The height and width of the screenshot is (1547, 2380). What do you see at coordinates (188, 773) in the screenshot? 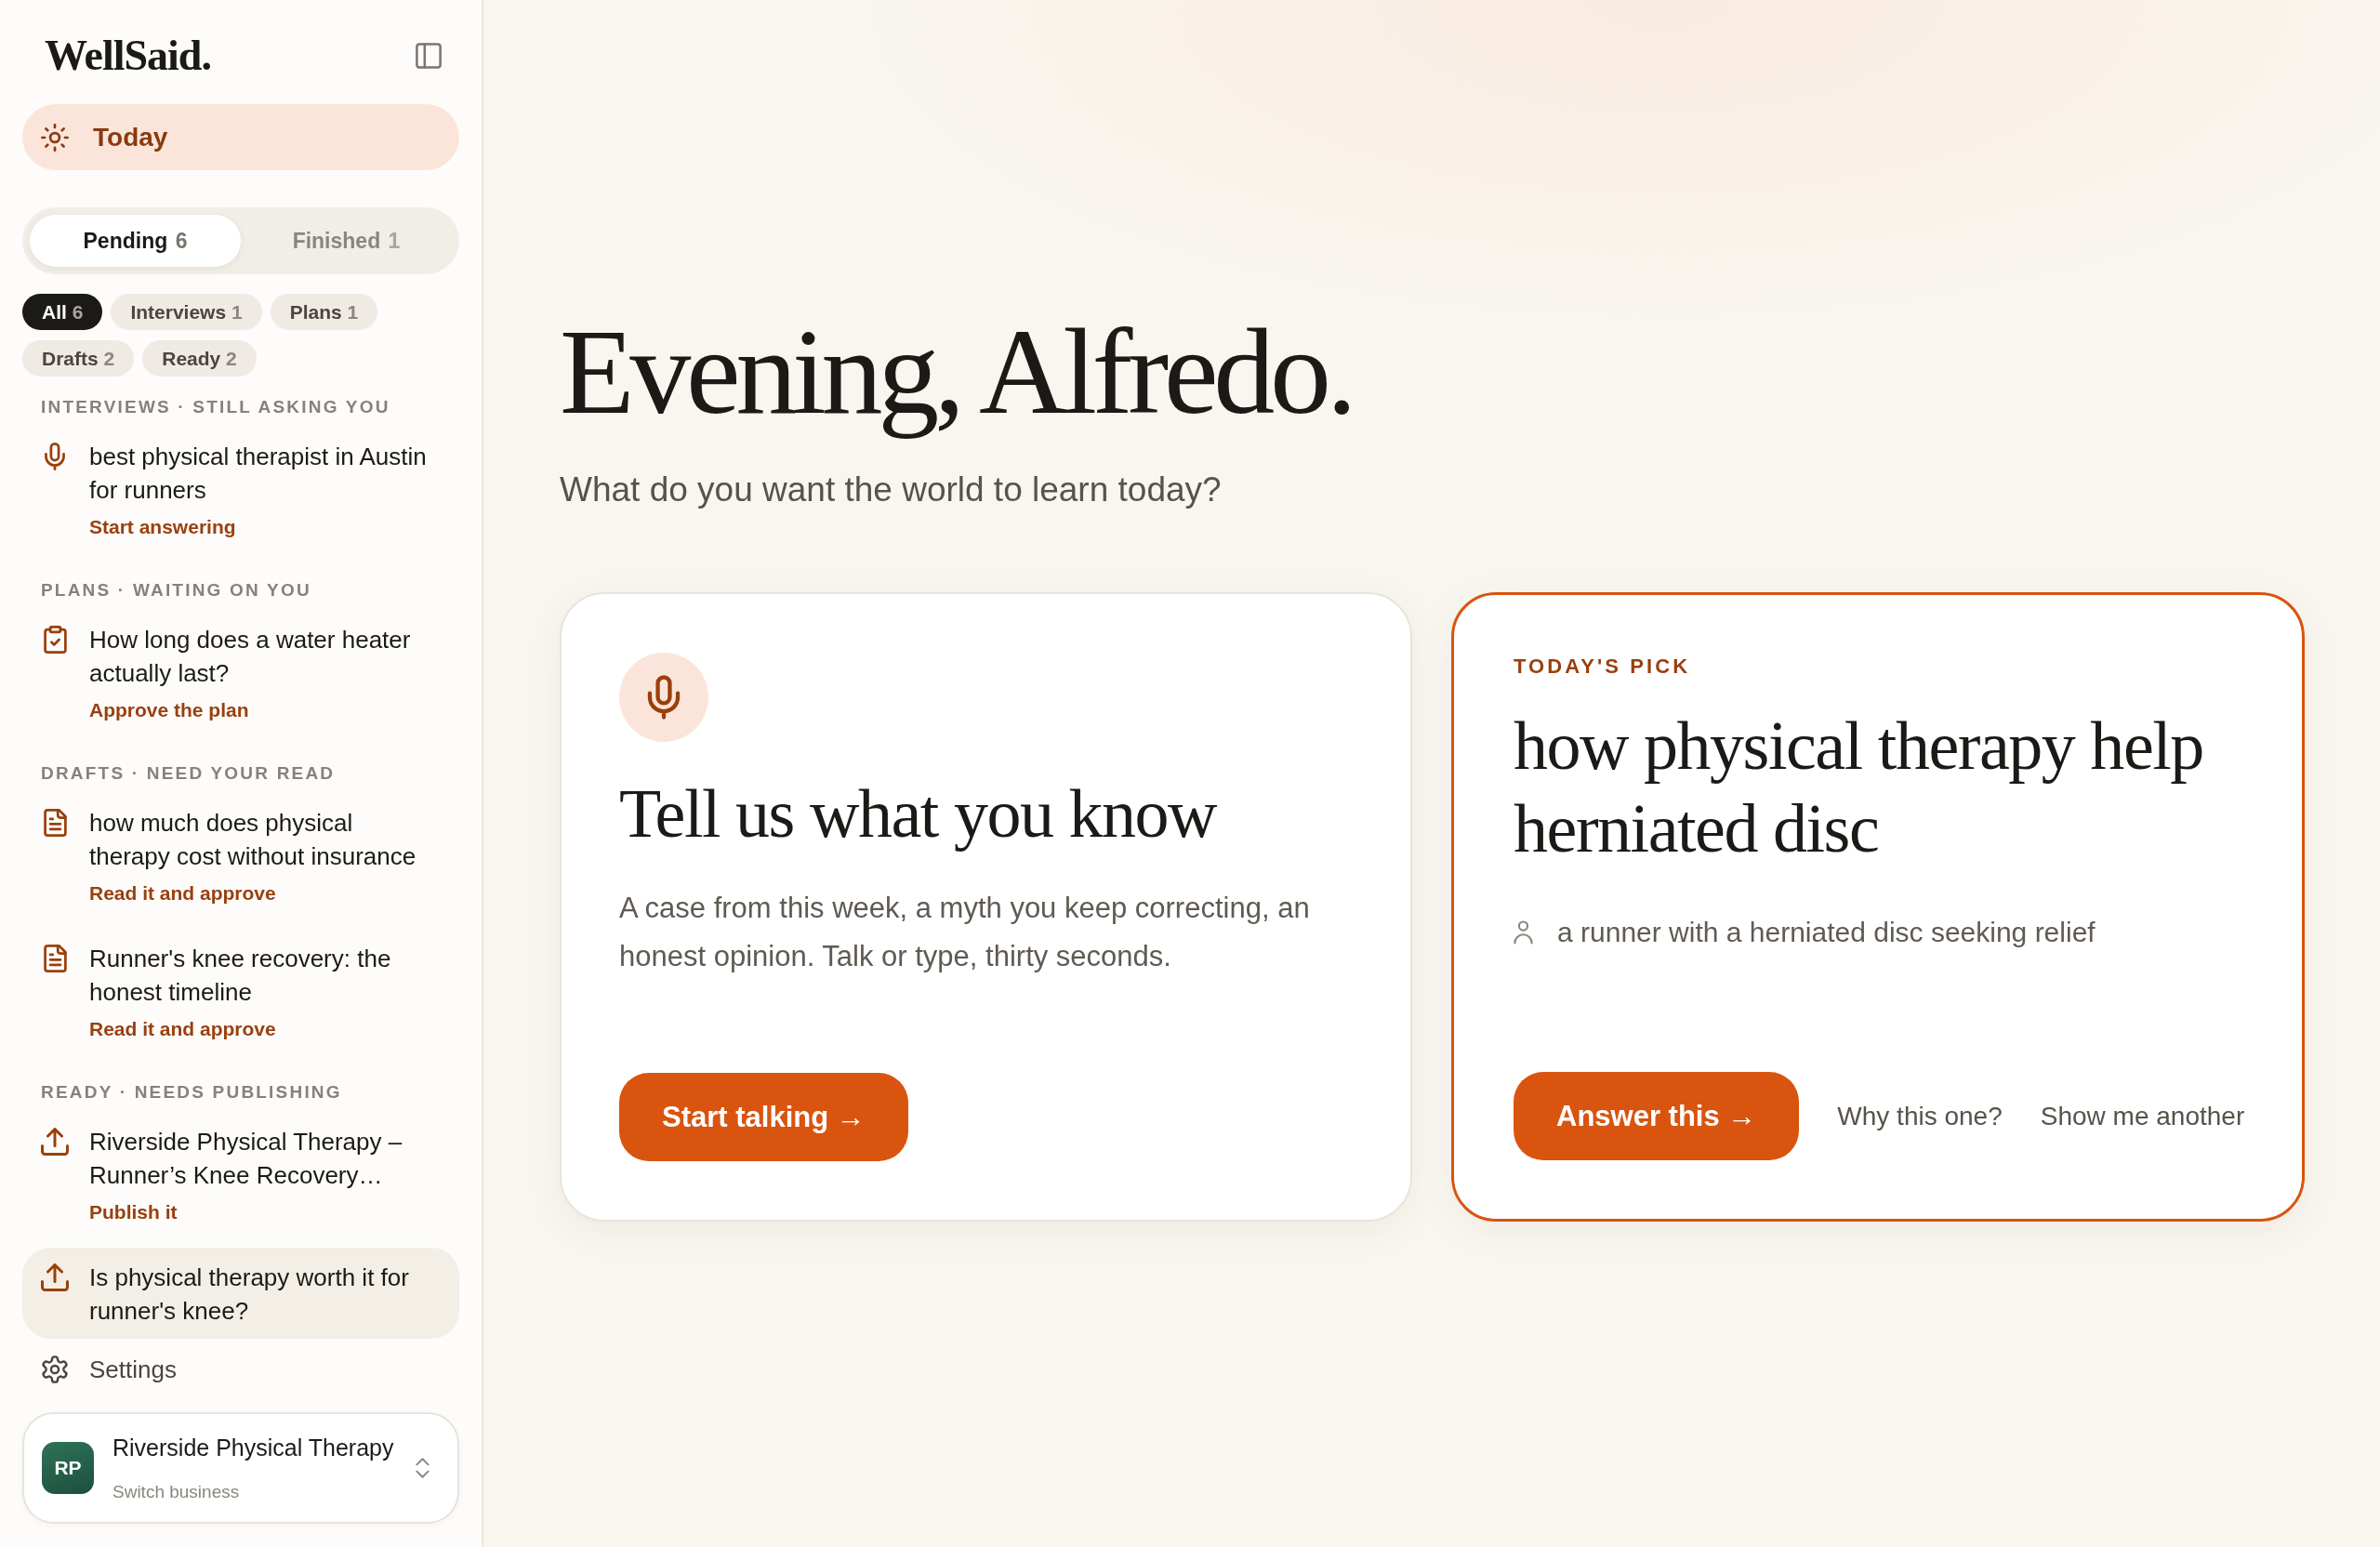
I see `section-heading: DRAFTS · NEED YOUR READ` at bounding box center [188, 773].